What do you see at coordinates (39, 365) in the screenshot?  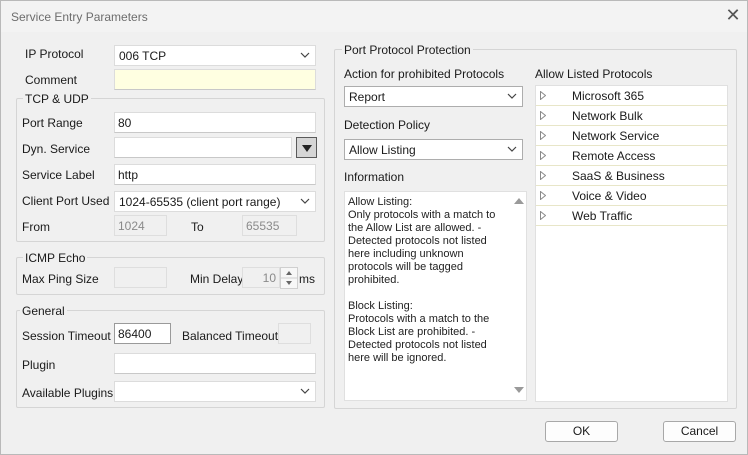 I see `plugin-label: Plugin` at bounding box center [39, 365].